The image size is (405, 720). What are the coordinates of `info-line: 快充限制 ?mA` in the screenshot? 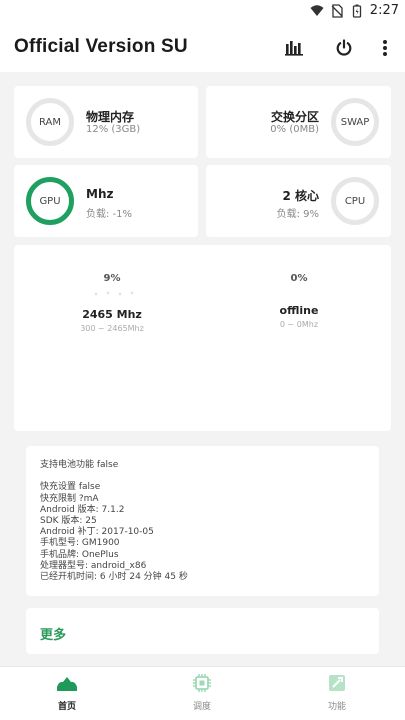 It's located at (69, 498).